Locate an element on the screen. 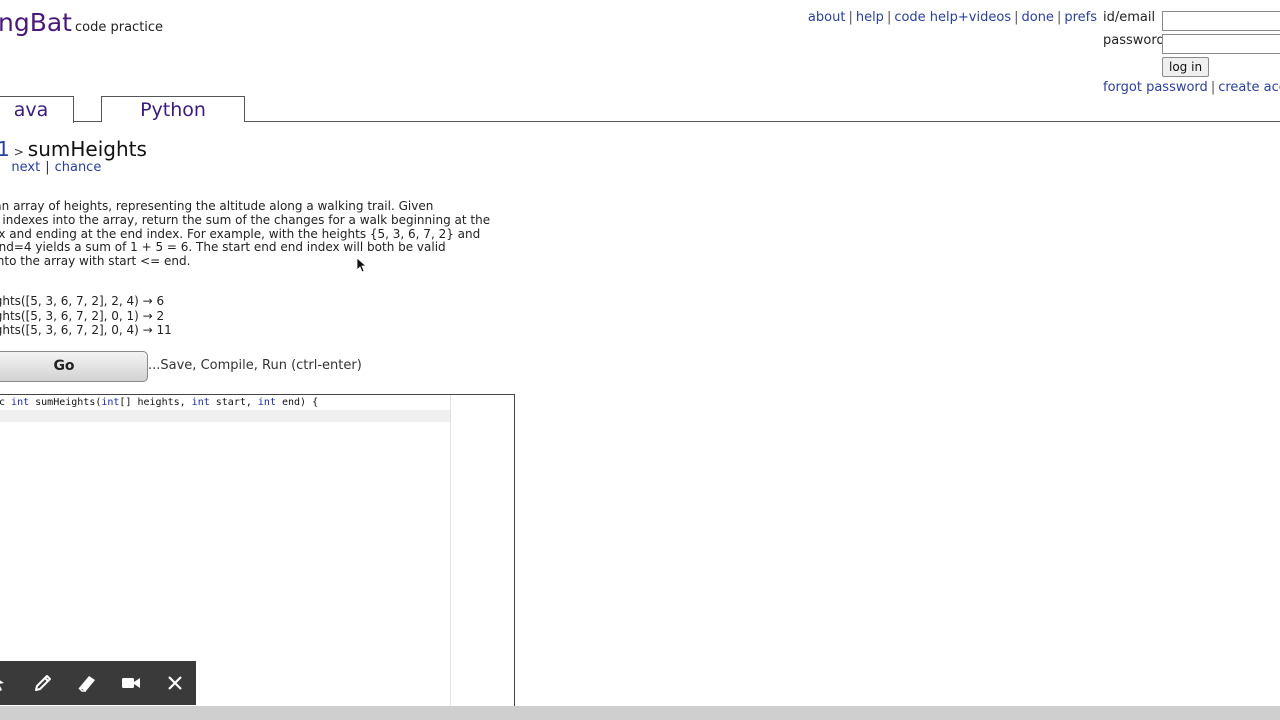 This screenshot has height=720, width=1280. breadcrumb-parent-link: 1 is located at coordinates (5, 149).